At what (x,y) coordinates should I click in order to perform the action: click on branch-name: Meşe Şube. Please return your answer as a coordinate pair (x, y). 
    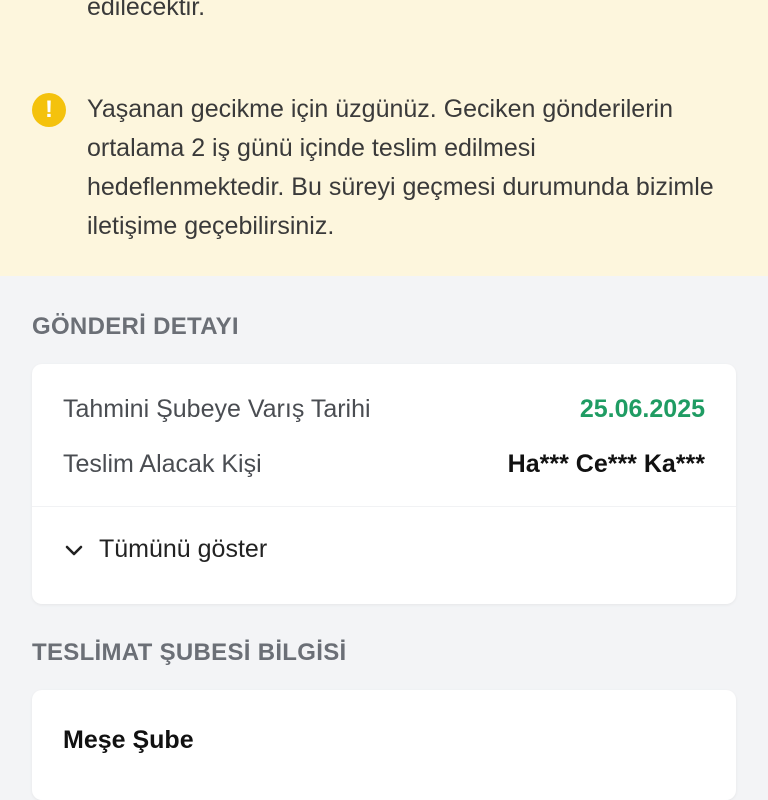
    Looking at the image, I should click on (128, 740).